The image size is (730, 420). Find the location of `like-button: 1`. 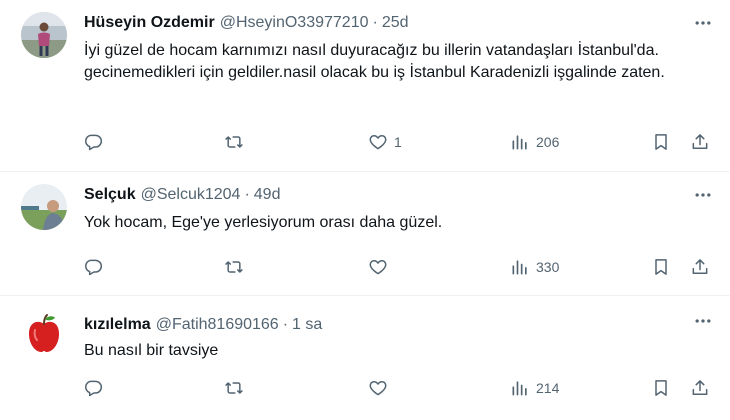

like-button: 1 is located at coordinates (385, 142).